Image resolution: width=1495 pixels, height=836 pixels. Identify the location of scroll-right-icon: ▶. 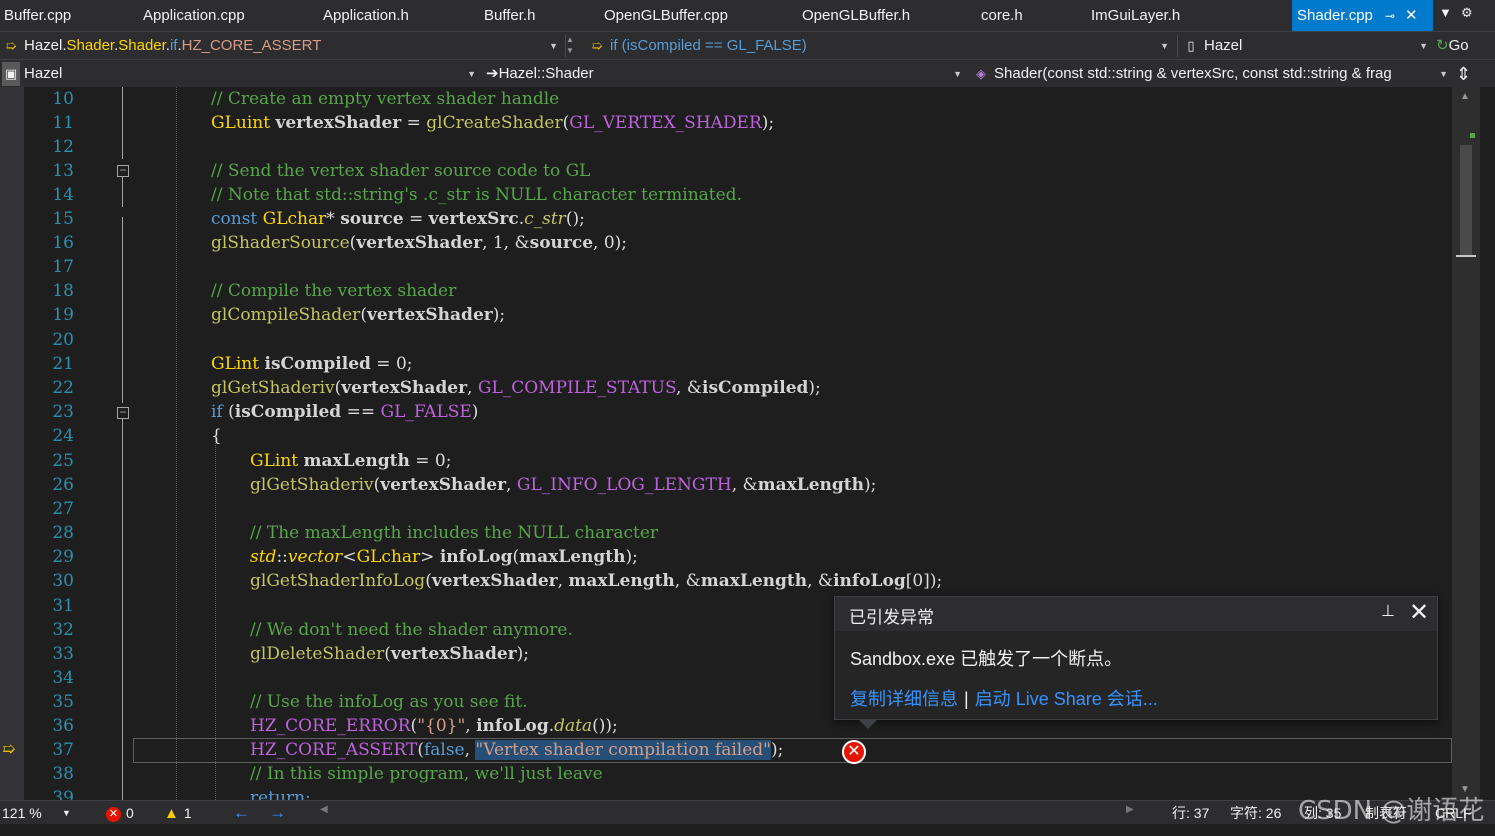
(1130, 809).